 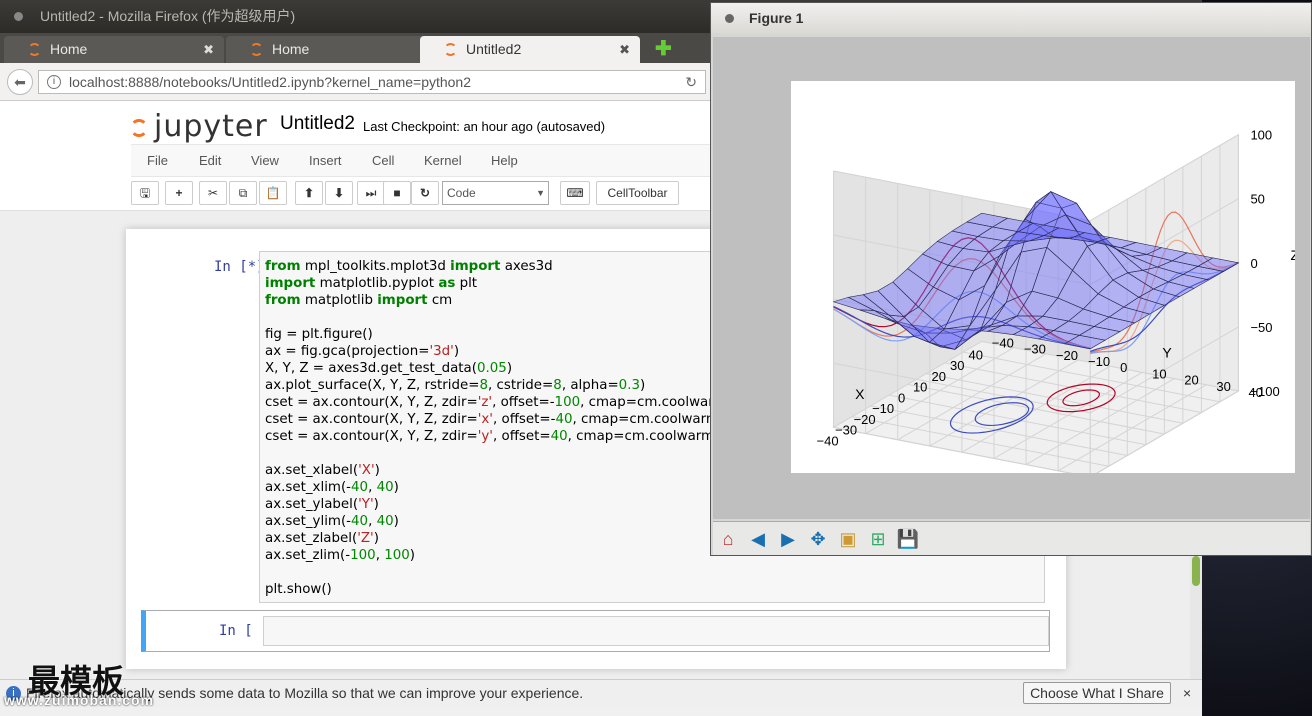 What do you see at coordinates (1159, 373) in the screenshot?
I see `y-tick-label: 10` at bounding box center [1159, 373].